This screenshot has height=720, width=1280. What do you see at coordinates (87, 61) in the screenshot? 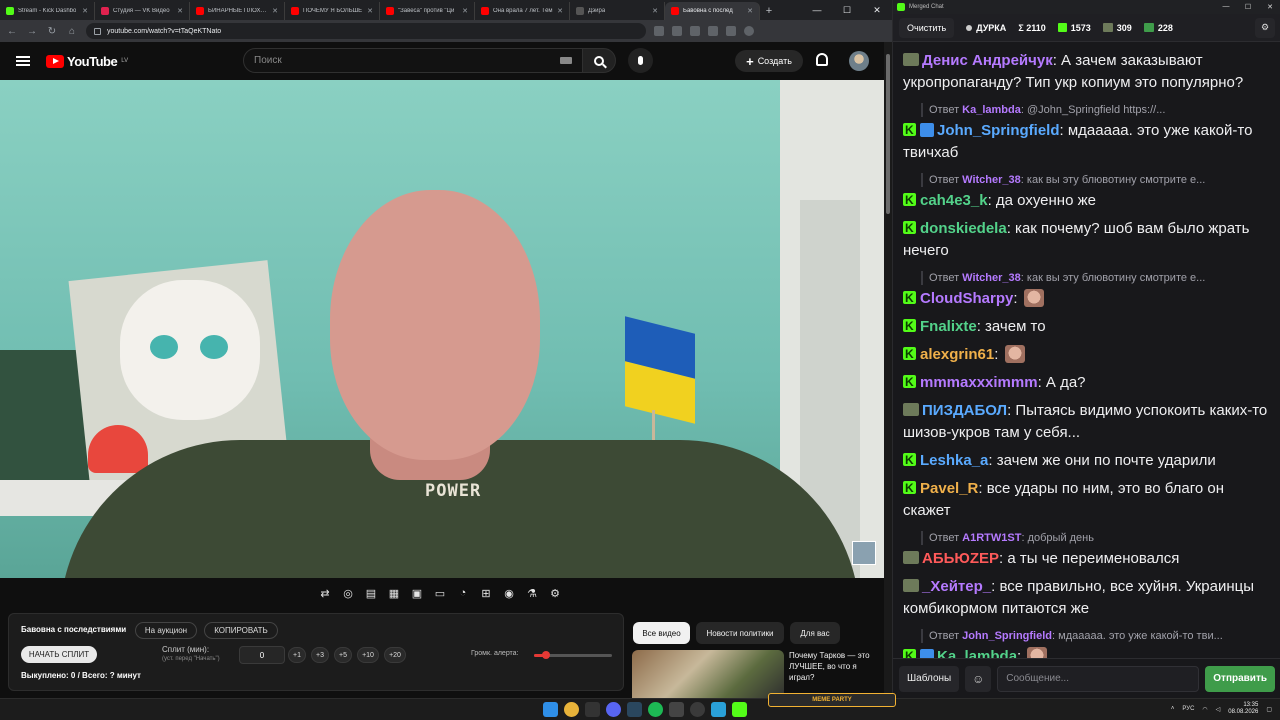
I see `youtube-logo: YouTube LV` at bounding box center [87, 61].